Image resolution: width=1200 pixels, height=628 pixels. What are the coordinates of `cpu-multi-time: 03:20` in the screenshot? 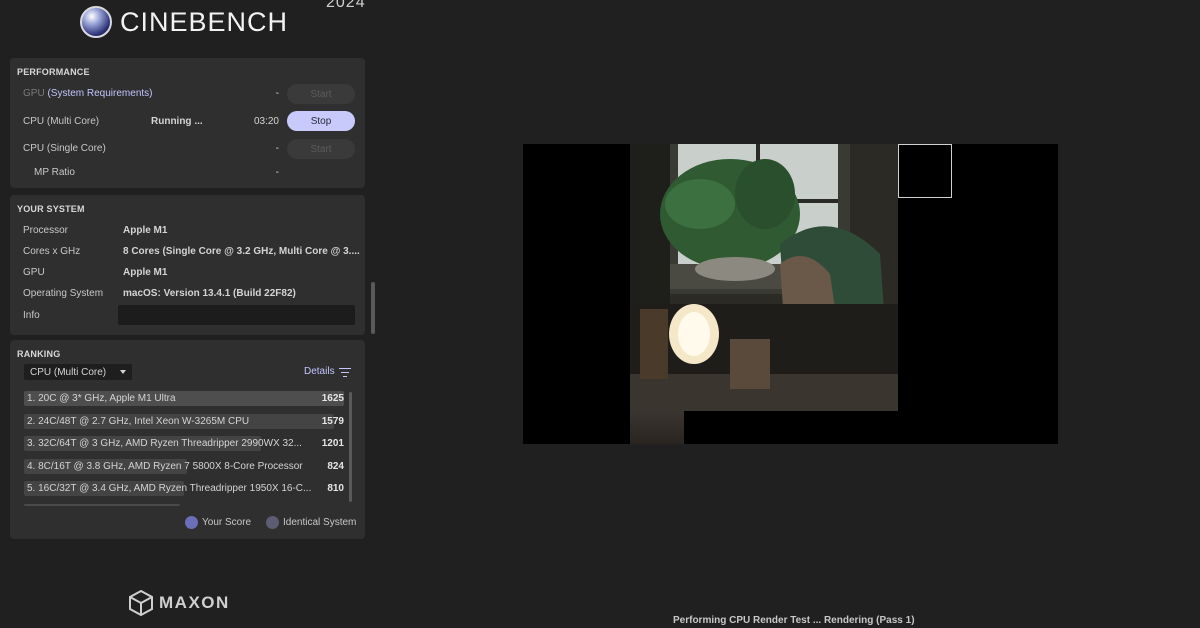 It's located at (266, 121).